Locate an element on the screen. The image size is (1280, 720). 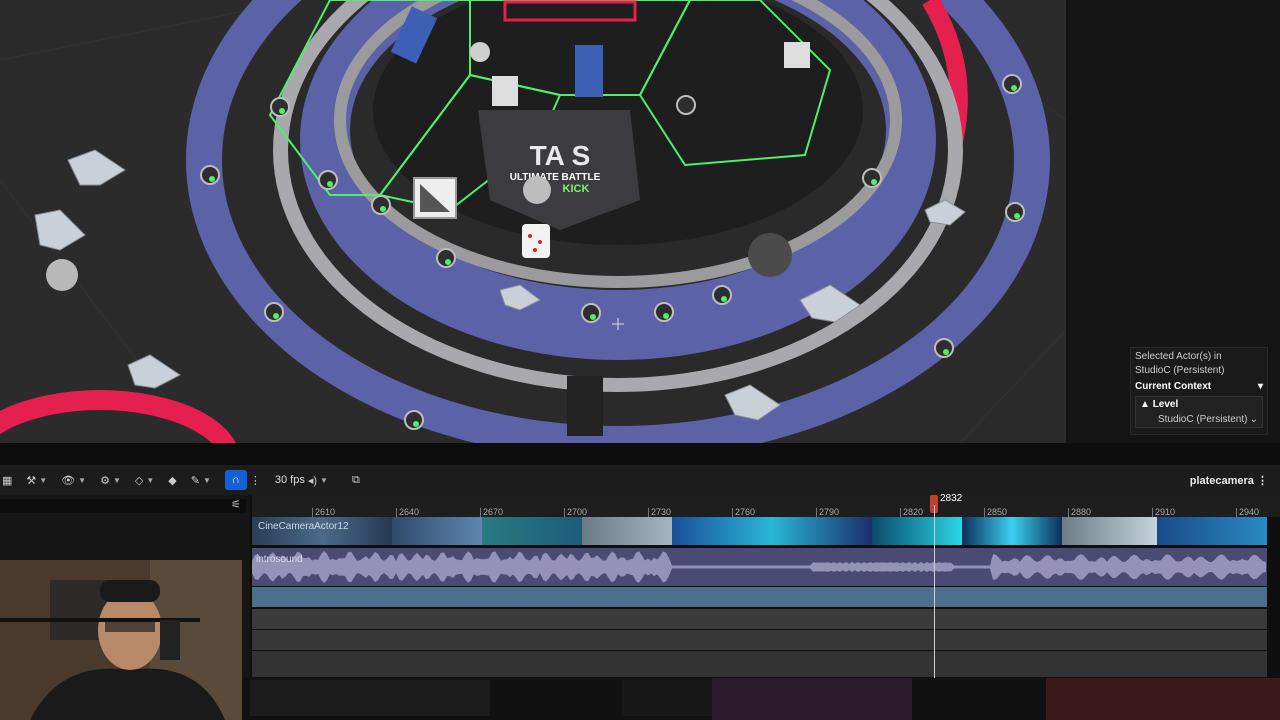
key-filled-button: ◆ is located at coordinates (172, 480).